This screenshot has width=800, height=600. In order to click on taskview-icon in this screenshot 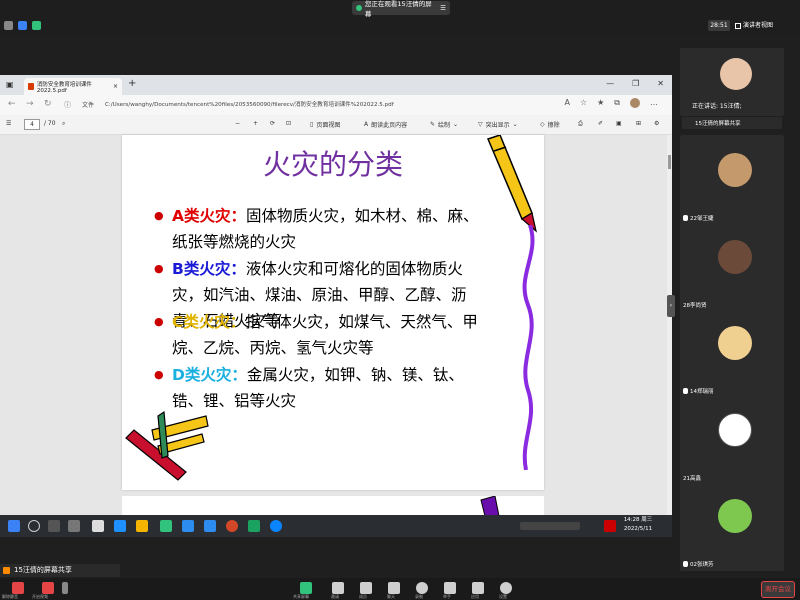, I will do `click(54, 526)`.